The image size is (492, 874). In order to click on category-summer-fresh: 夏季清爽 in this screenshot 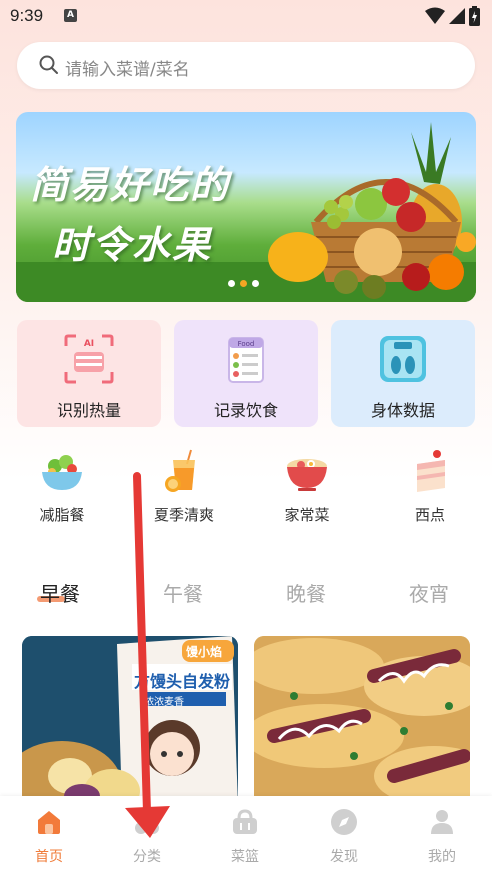, I will do `click(184, 488)`.